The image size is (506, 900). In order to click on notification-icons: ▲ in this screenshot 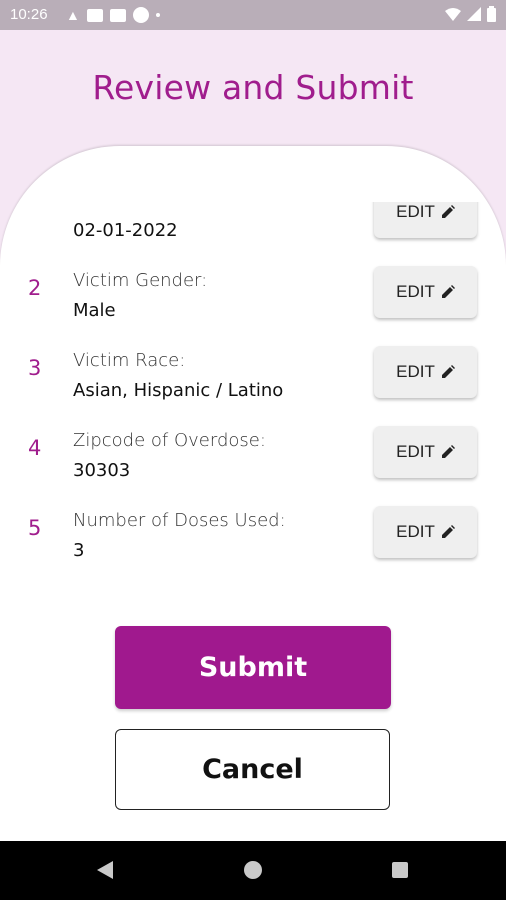, I will do `click(113, 15)`.